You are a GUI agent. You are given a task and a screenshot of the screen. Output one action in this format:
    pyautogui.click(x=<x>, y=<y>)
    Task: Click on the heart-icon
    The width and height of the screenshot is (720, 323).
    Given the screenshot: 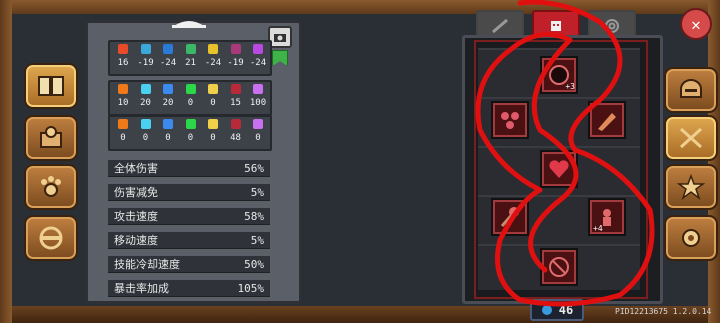 What is the action you would take?
    pyautogui.click(x=559, y=169)
    